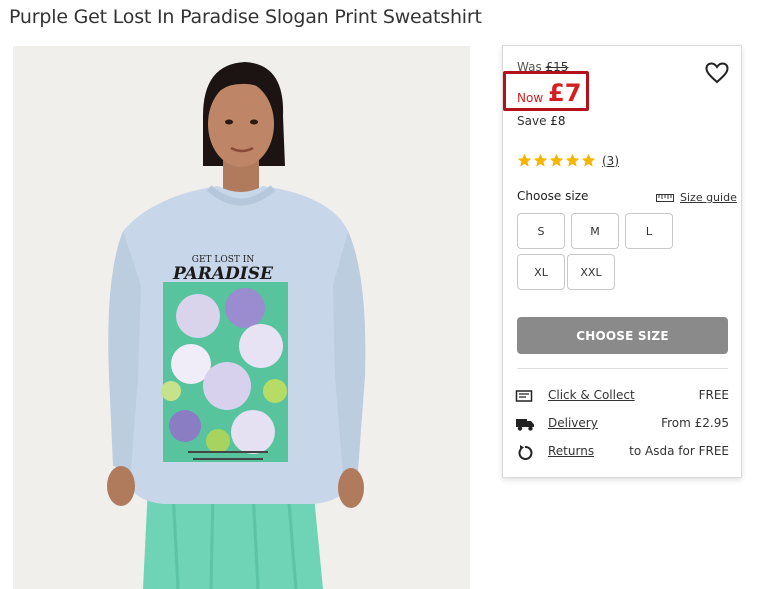 This screenshot has width=761, height=589. Describe the element at coordinates (525, 425) in the screenshot. I see `truck-icon` at that location.